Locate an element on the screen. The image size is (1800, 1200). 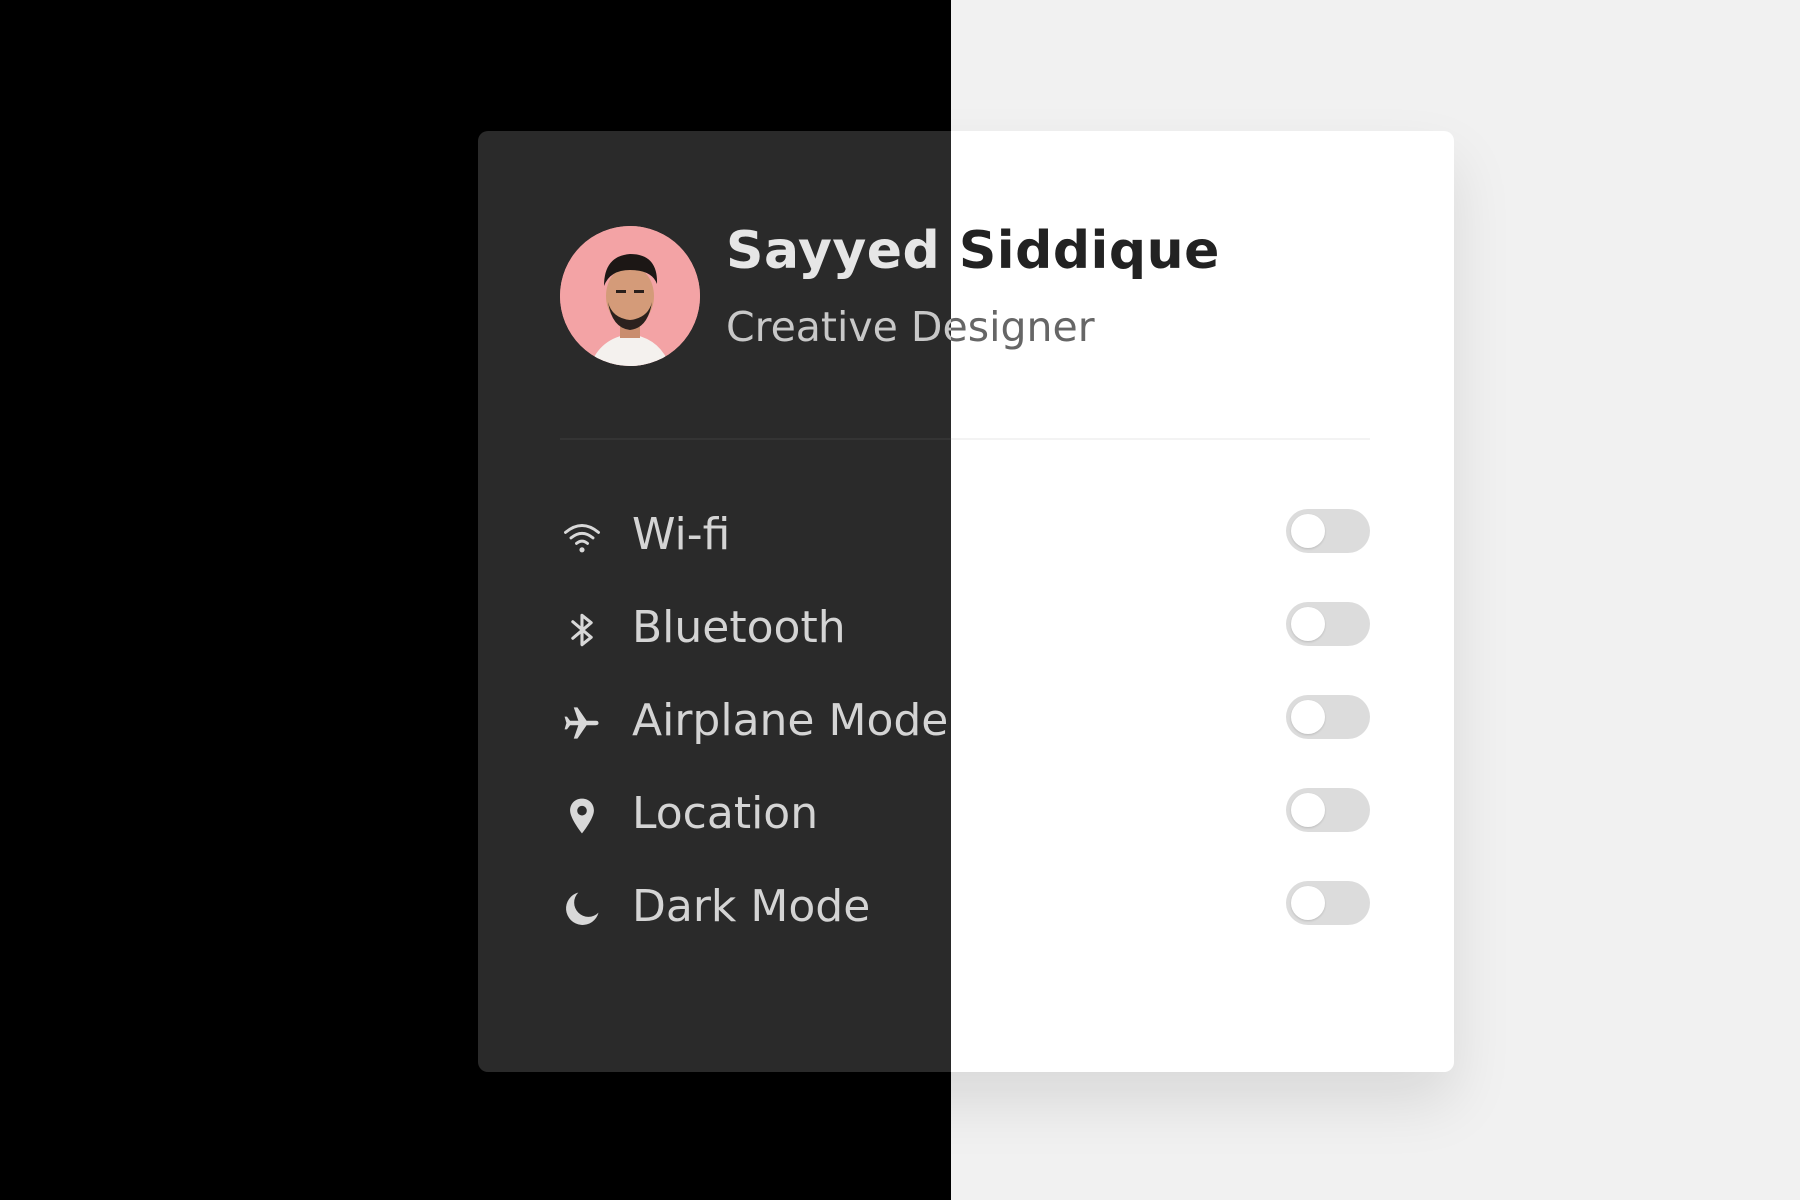
setting-label-wifi: Wi-fi is located at coordinates (681, 534).